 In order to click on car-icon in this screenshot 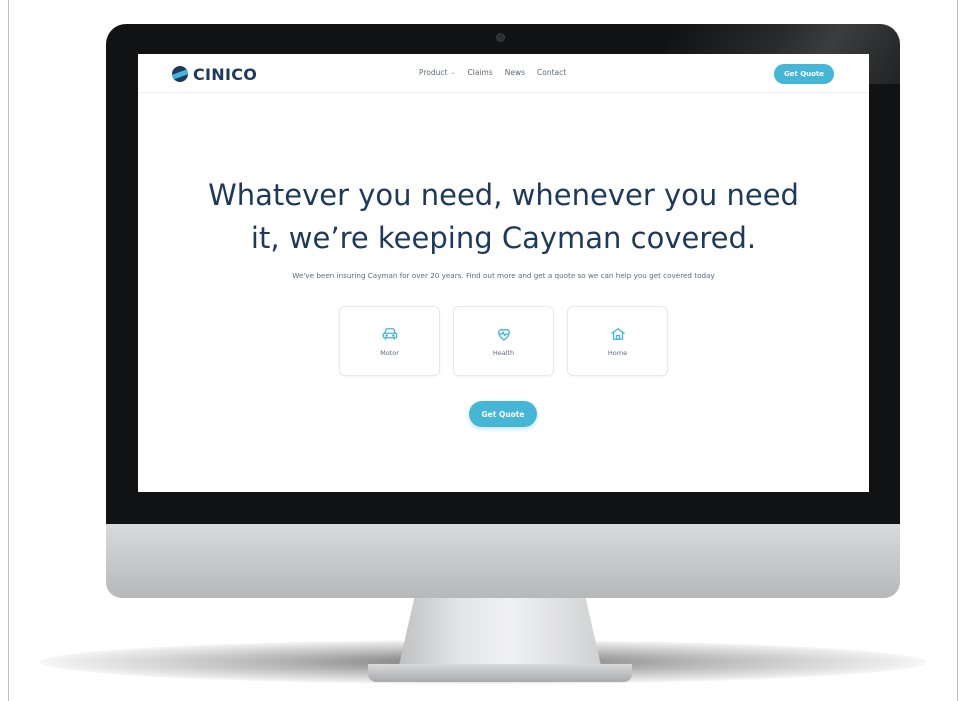, I will do `click(389, 334)`.